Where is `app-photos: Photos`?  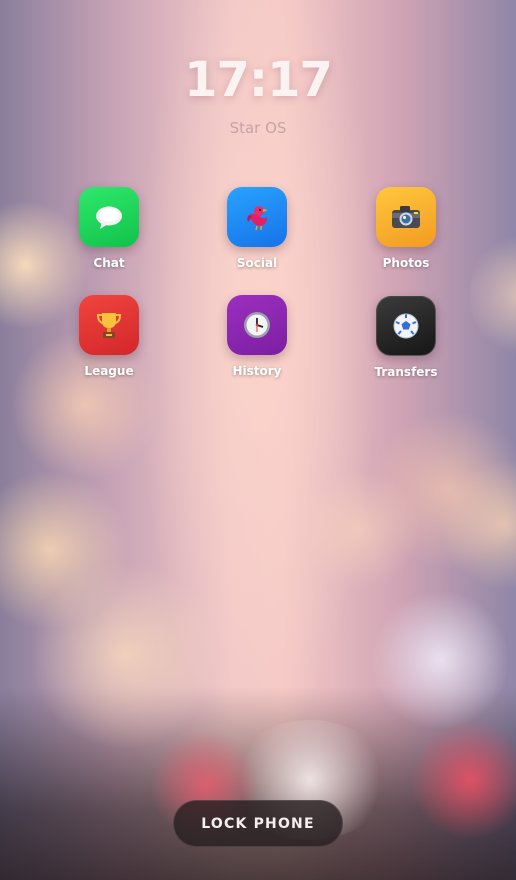 app-photos: Photos is located at coordinates (406, 228).